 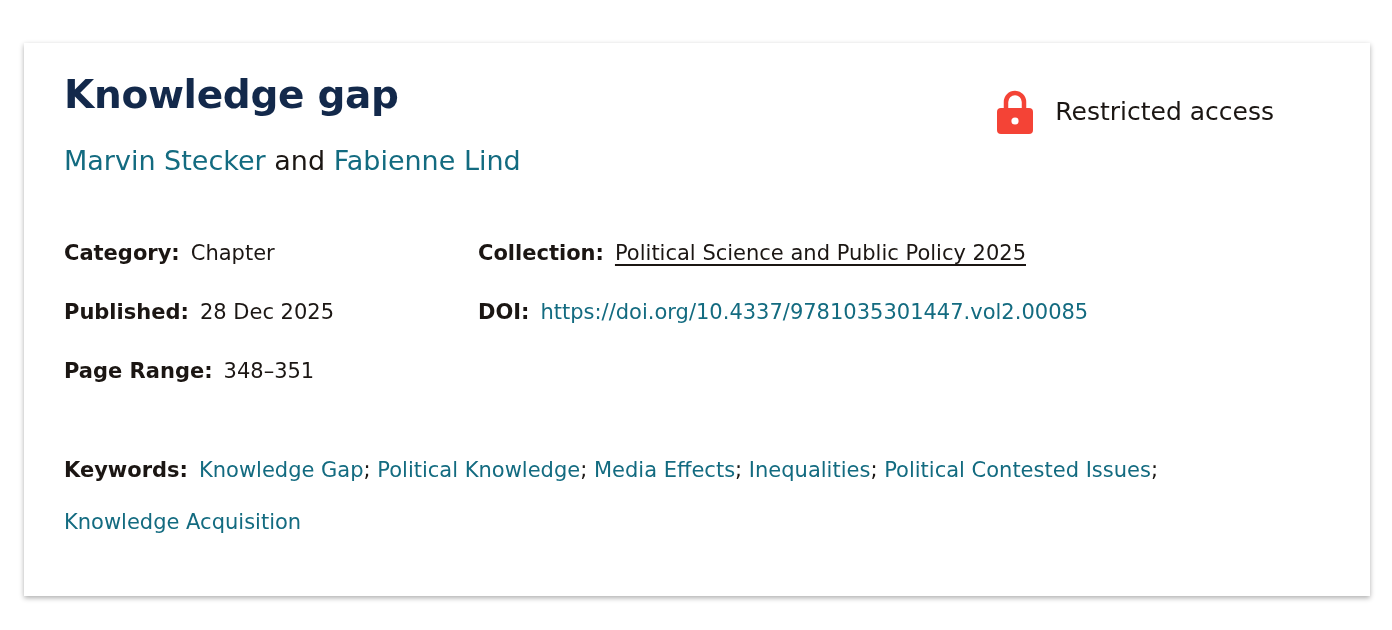 I want to click on doi-link: https://doi.org/10.4337/9781035301447.vol2.00085, so click(x=814, y=312).